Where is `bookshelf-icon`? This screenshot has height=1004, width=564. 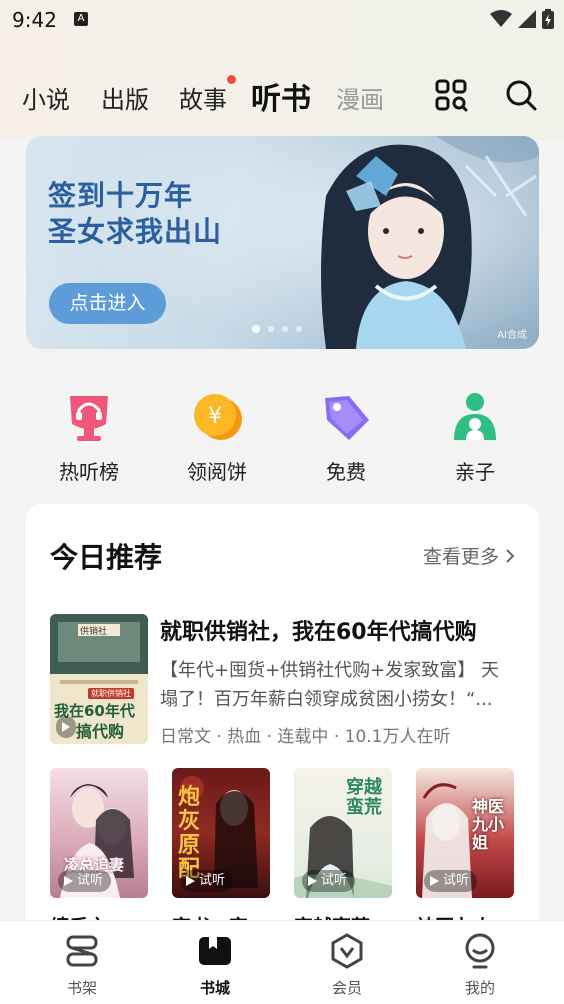 bookshelf-icon is located at coordinates (82, 951).